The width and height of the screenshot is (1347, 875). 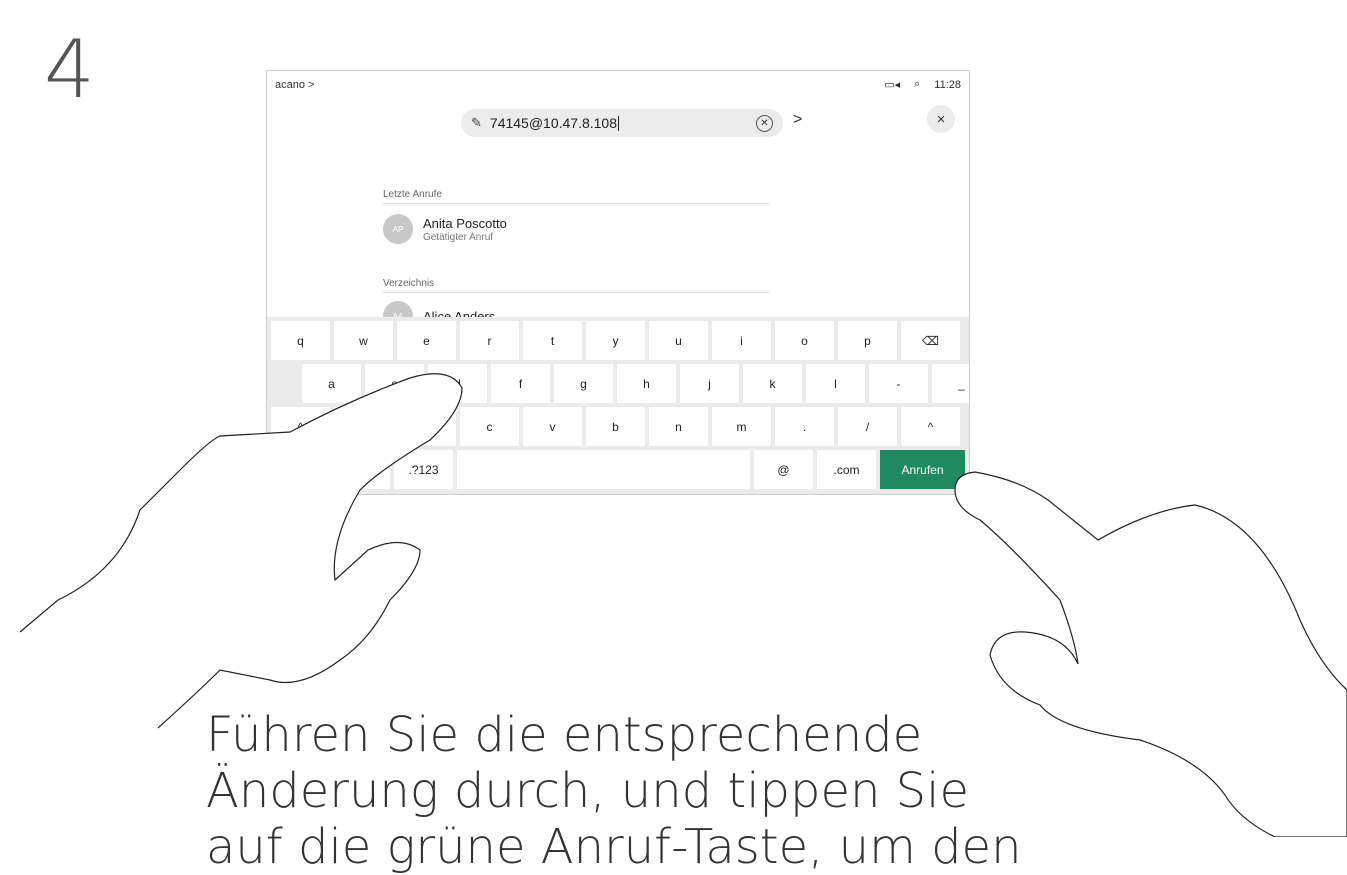 I want to click on key-q: q, so click(x=300, y=340).